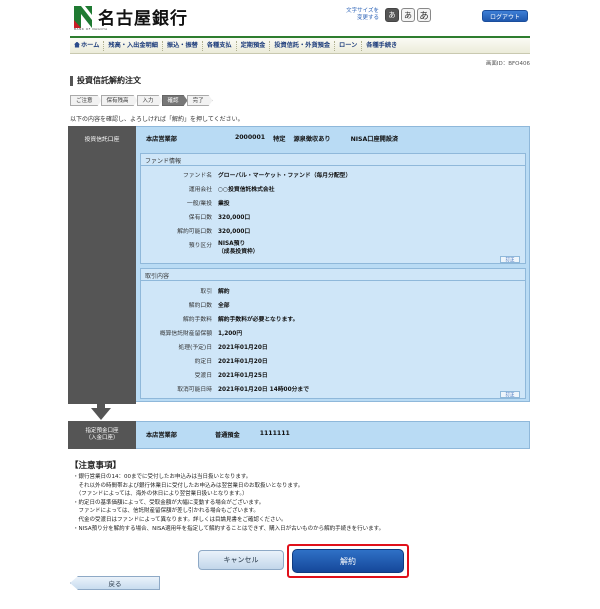  What do you see at coordinates (374, 139) in the screenshot?
I see `nisa-status: NISA口座開設済` at bounding box center [374, 139].